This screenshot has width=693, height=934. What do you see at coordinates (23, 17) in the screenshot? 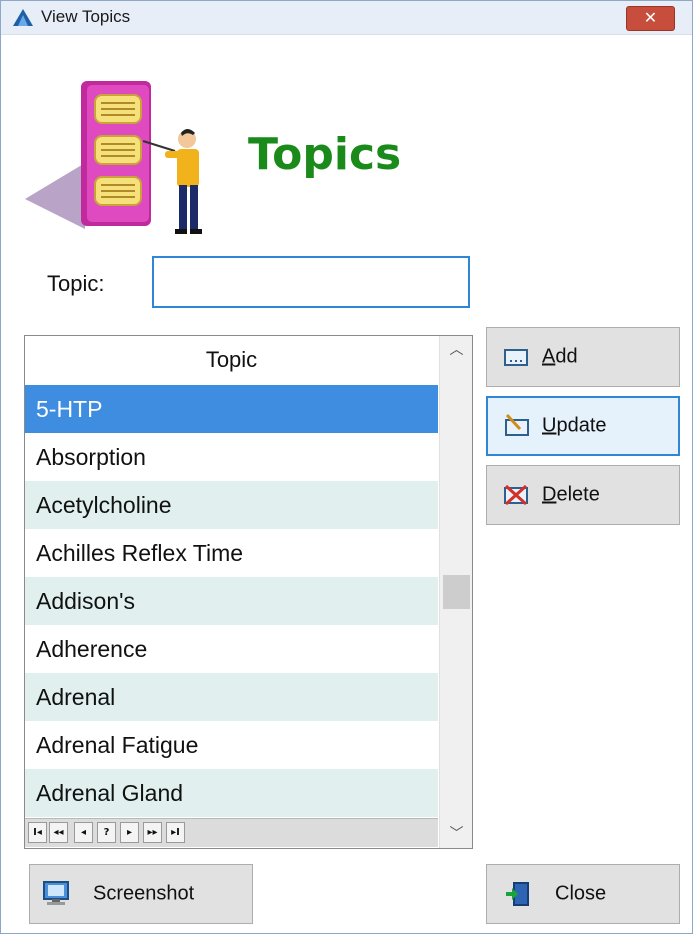
I see `app-logo-icon` at bounding box center [23, 17].